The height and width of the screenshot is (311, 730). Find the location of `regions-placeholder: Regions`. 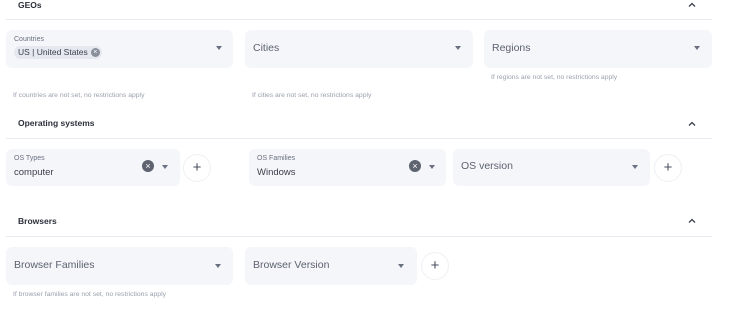

regions-placeholder: Regions is located at coordinates (511, 48).